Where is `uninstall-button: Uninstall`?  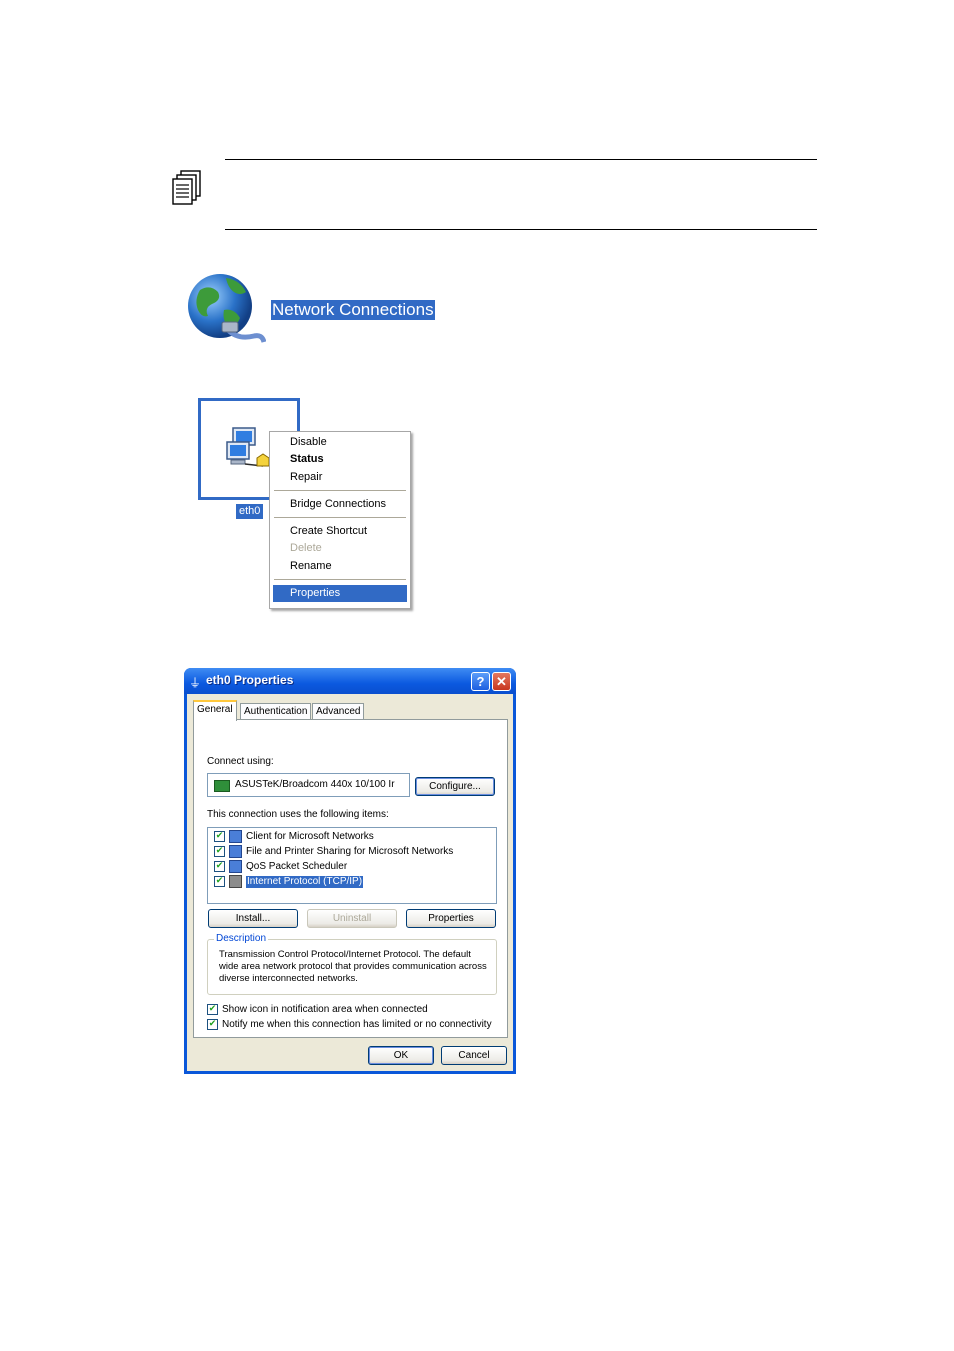
uninstall-button: Uninstall is located at coordinates (352, 918).